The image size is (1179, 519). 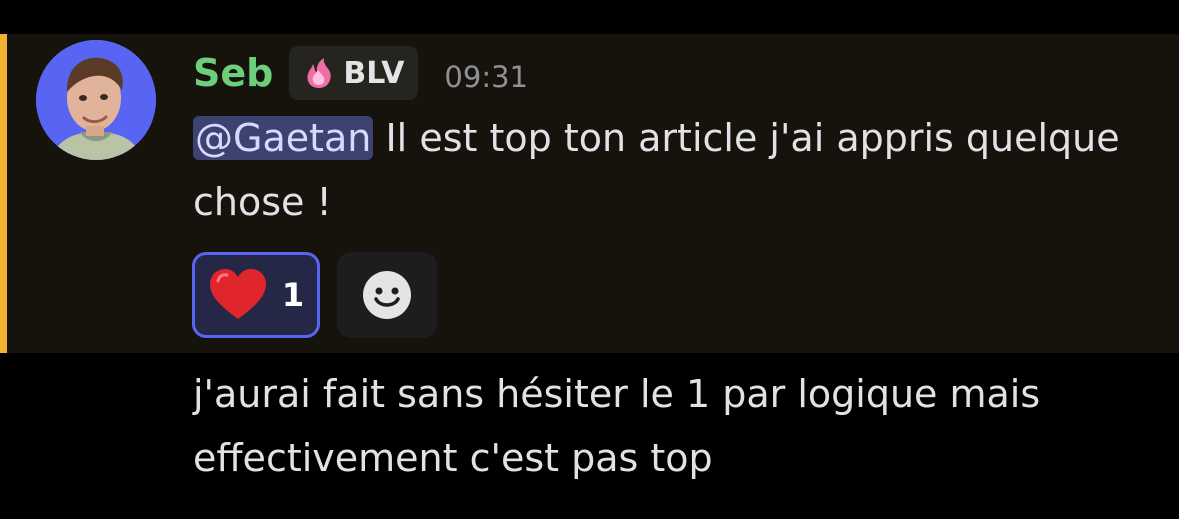 What do you see at coordinates (293, 295) in the screenshot?
I see `reaction-count: 1` at bounding box center [293, 295].